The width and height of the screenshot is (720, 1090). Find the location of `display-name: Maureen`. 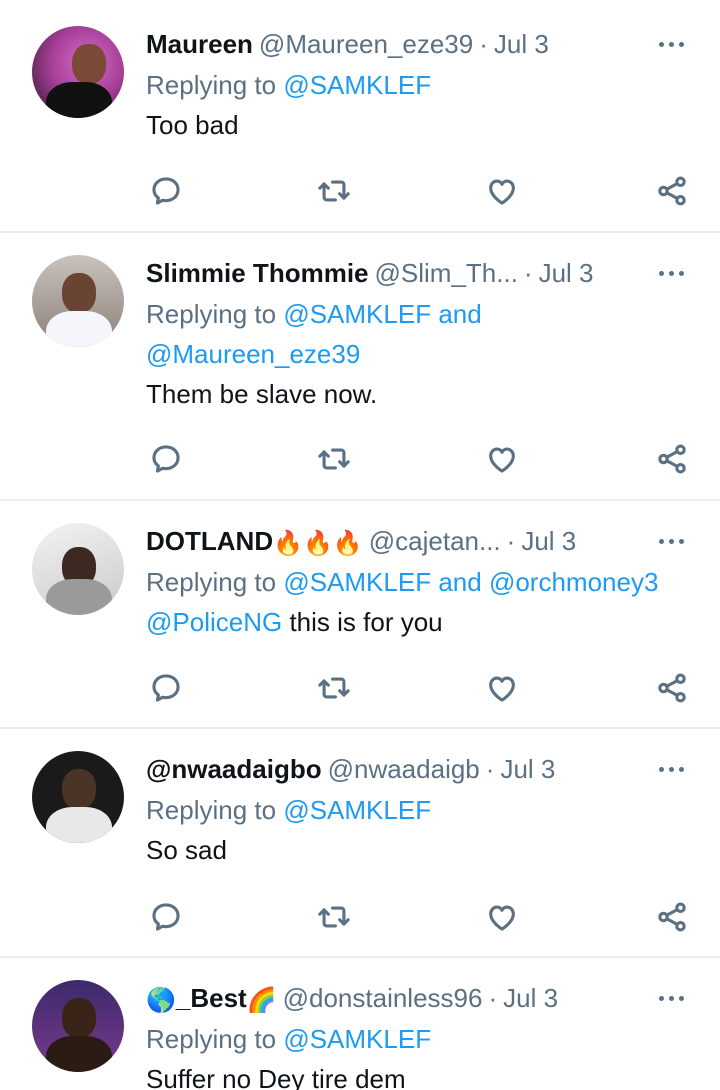

display-name: Maureen is located at coordinates (199, 44).